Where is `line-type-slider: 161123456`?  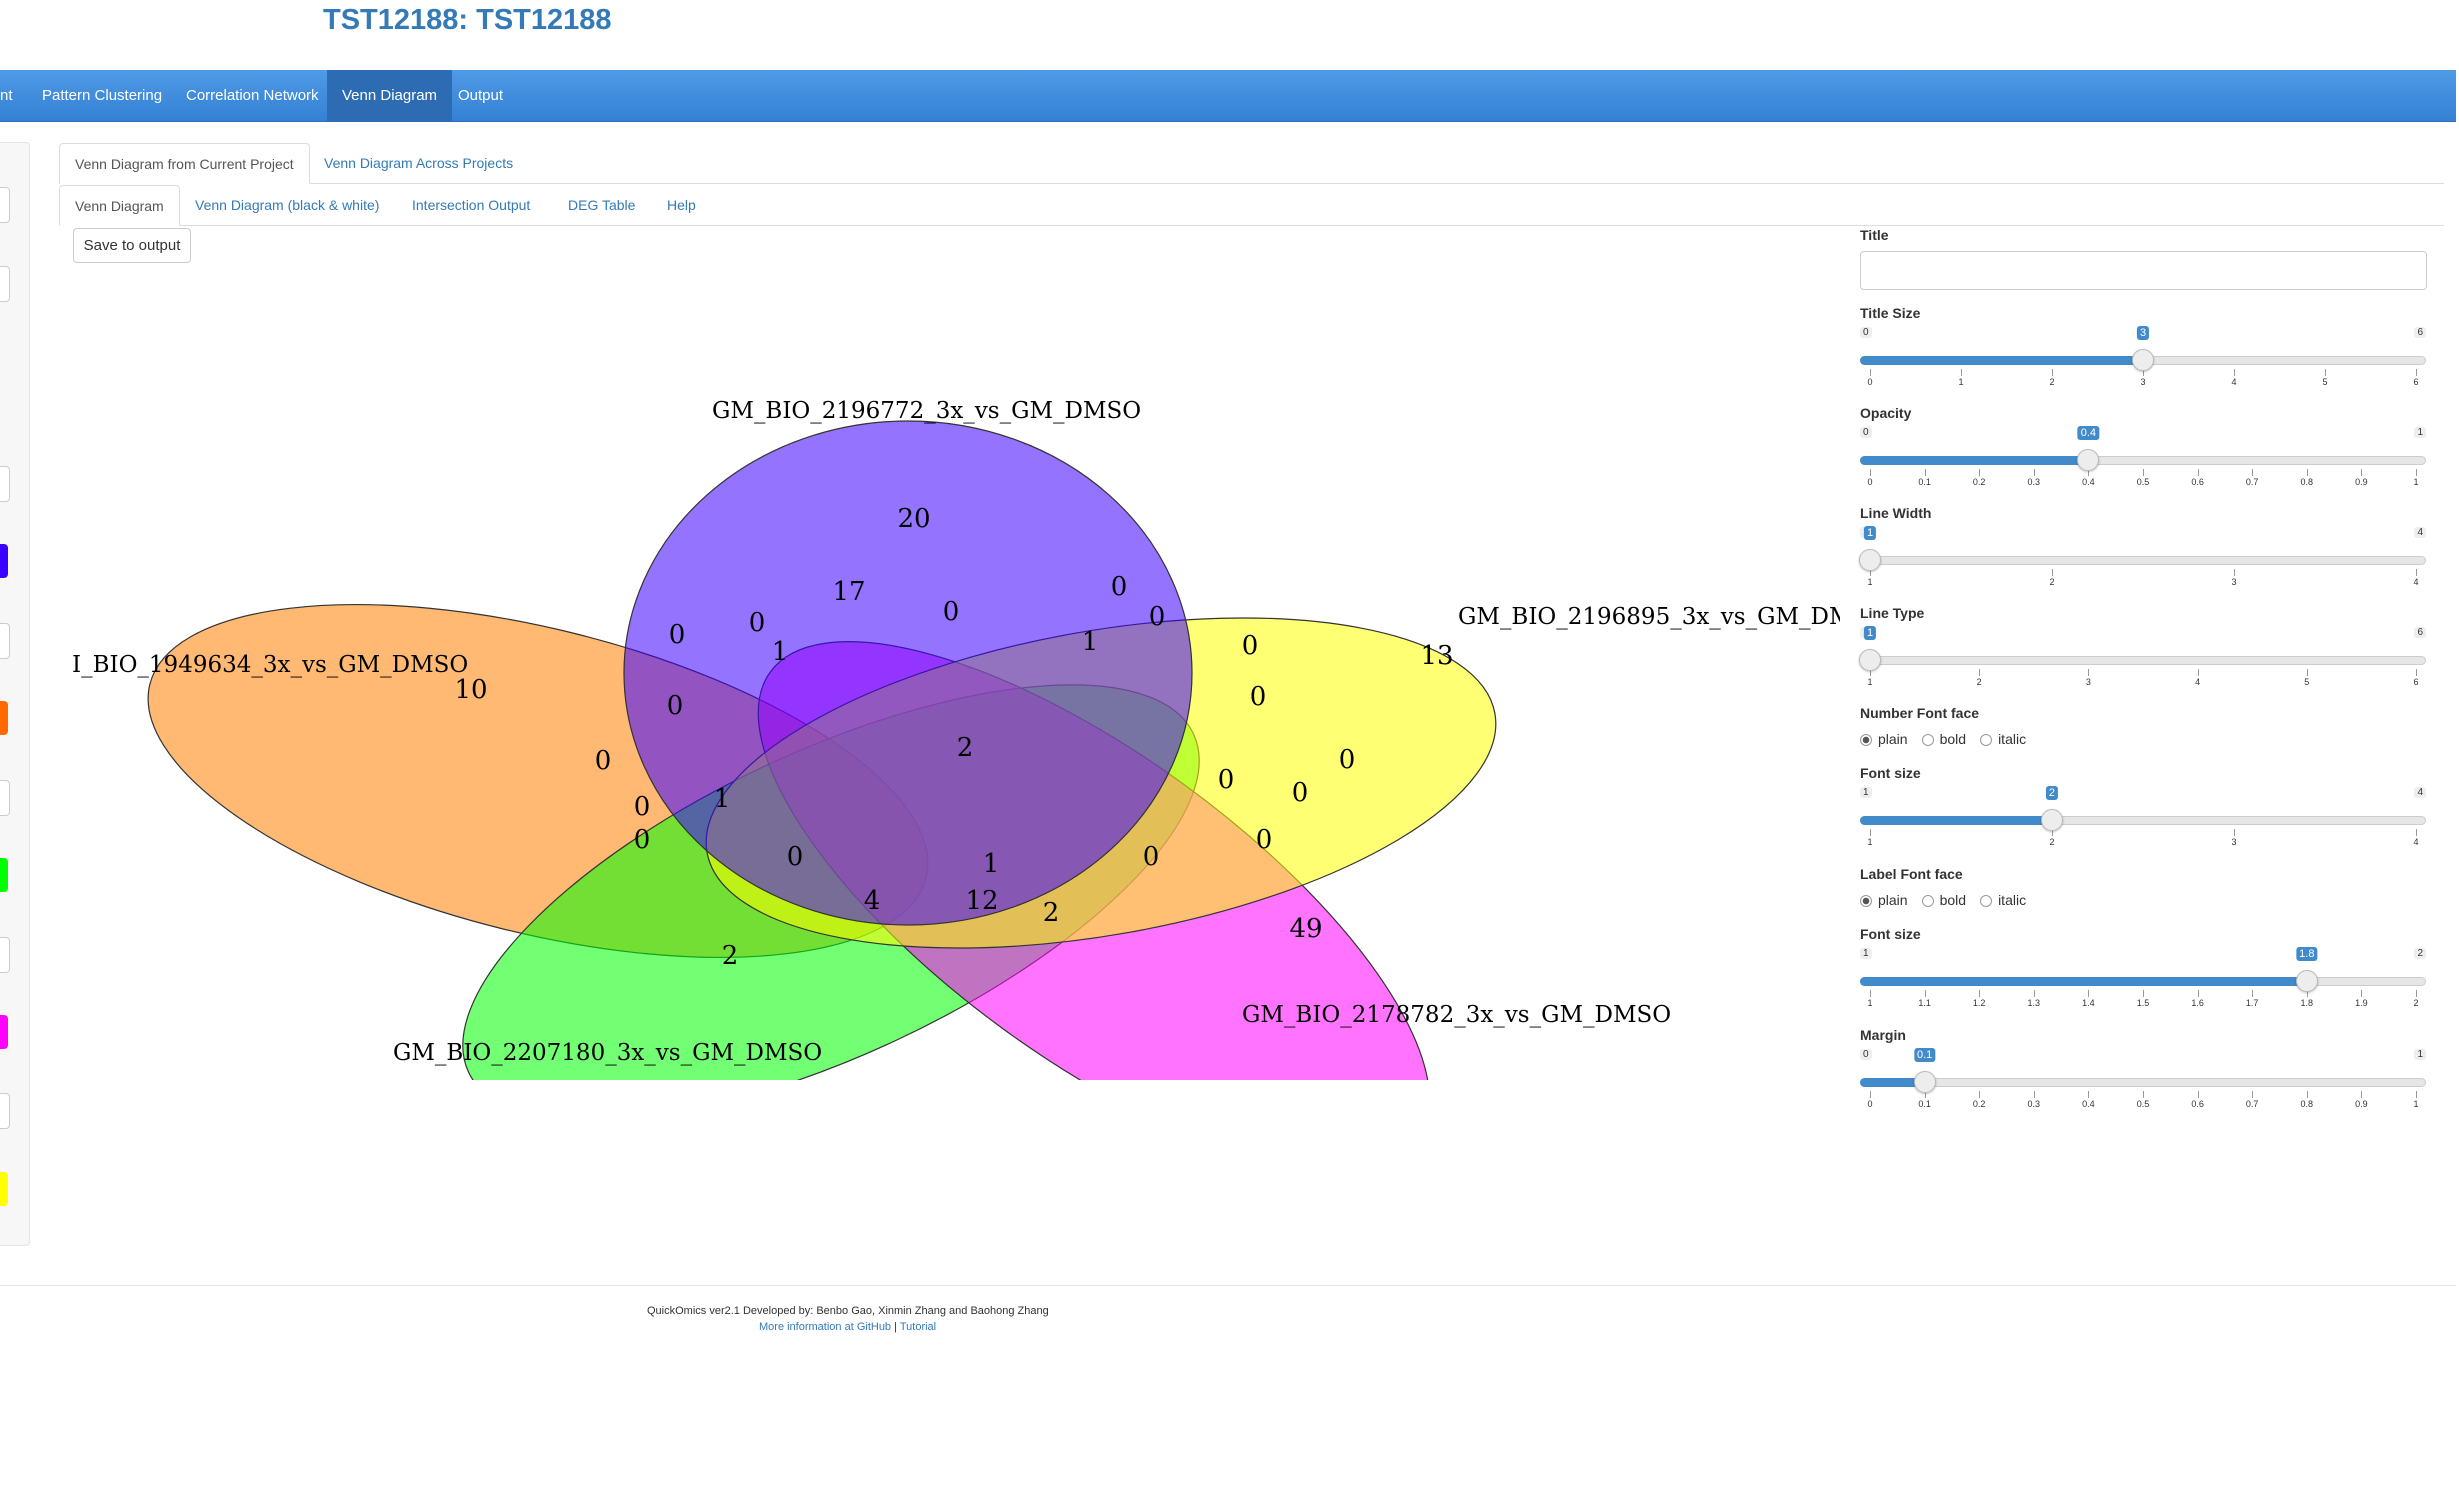
line-type-slider: 161123456 is located at coordinates (2142, 656).